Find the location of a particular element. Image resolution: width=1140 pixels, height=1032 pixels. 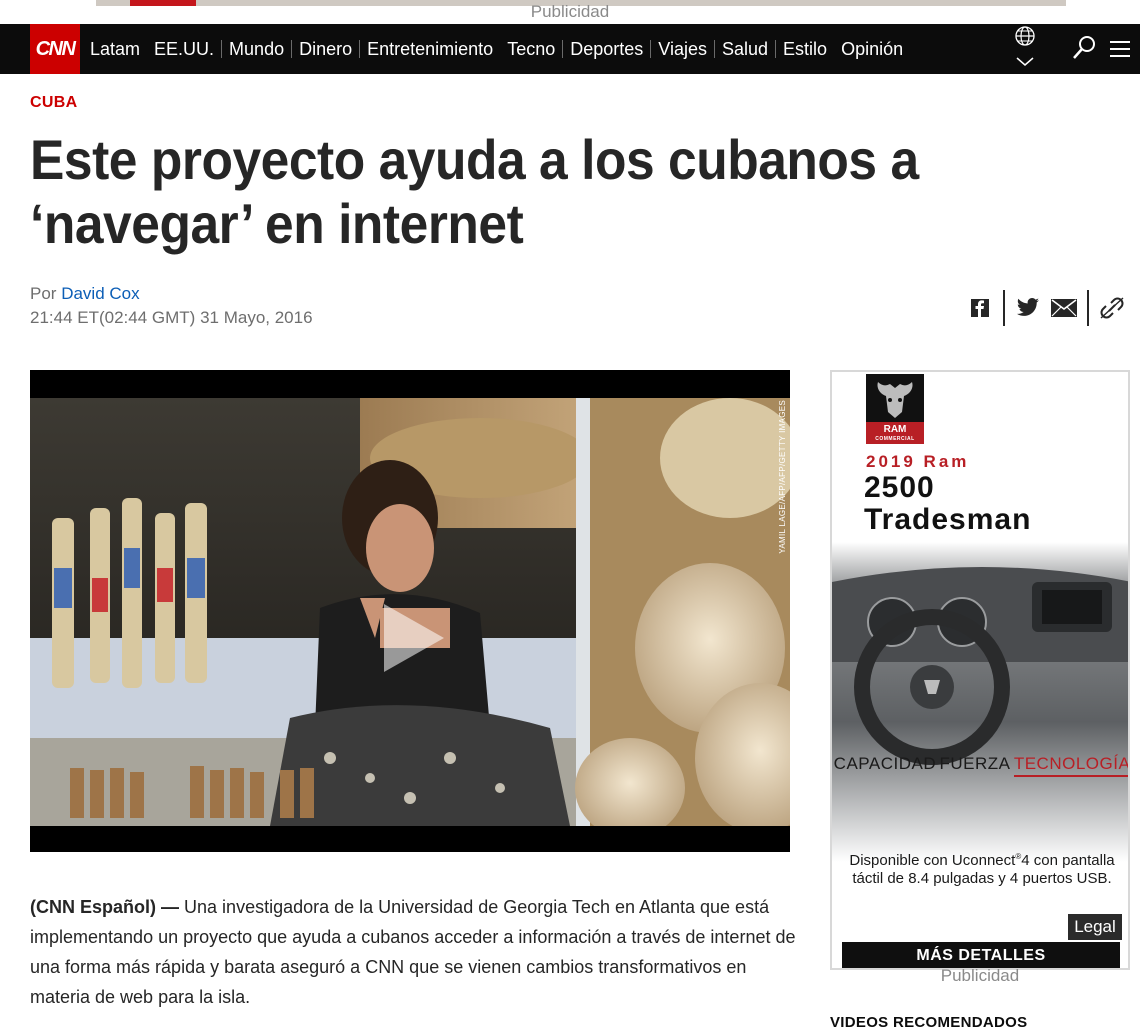

ad-tab-capacidad: CAPACIDAD is located at coordinates (885, 765).